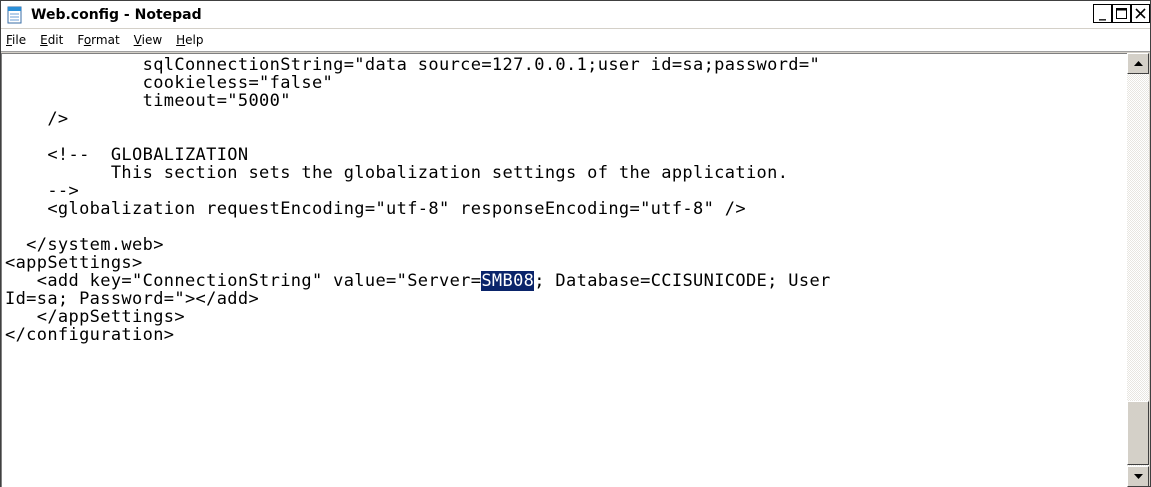 This screenshot has width=1151, height=487. Describe the element at coordinates (44, 40) in the screenshot. I see `menu-edit-mnemonic: E` at that location.